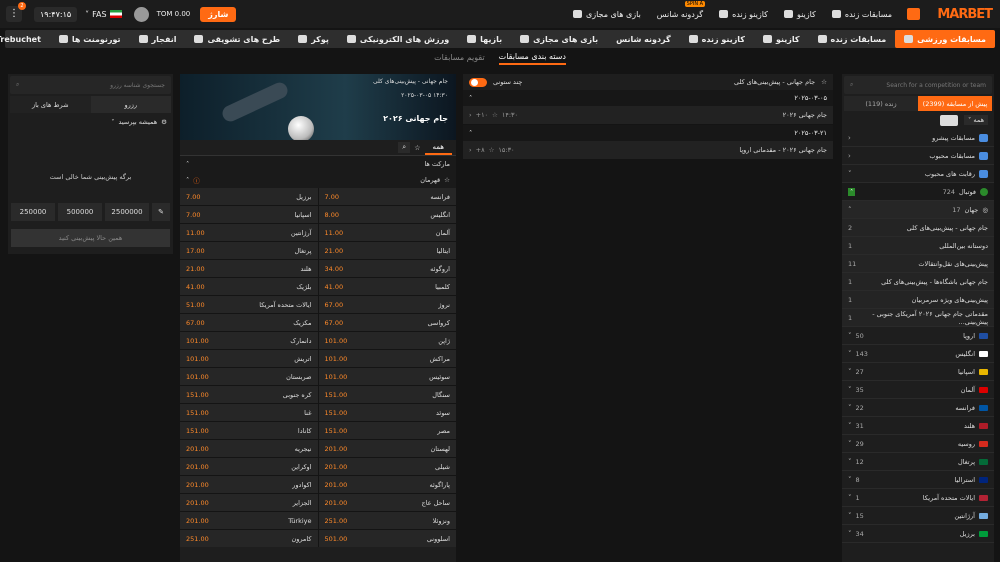 This screenshot has width=1000, height=562. I want to click on country-item: ایالات متحده آمریکا 1 ˅, so click(918, 498).